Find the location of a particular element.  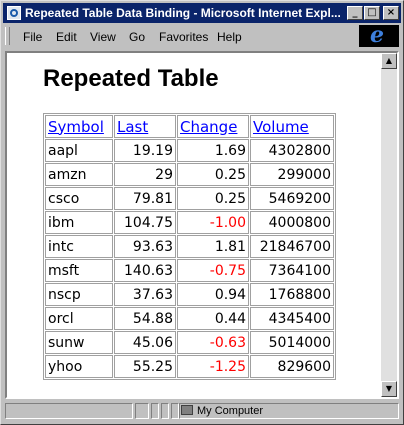

cell-volume: 299000 is located at coordinates (292, 174).